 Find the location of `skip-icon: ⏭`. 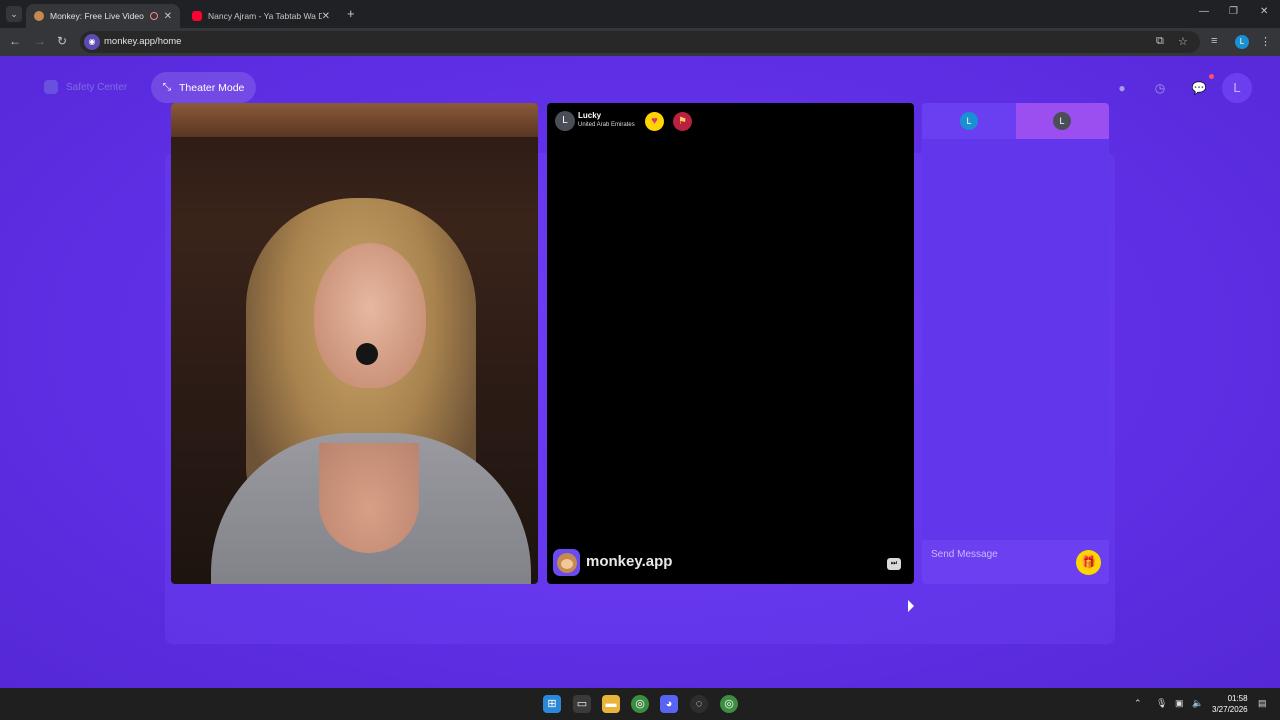

skip-icon: ⏭ is located at coordinates (894, 564).